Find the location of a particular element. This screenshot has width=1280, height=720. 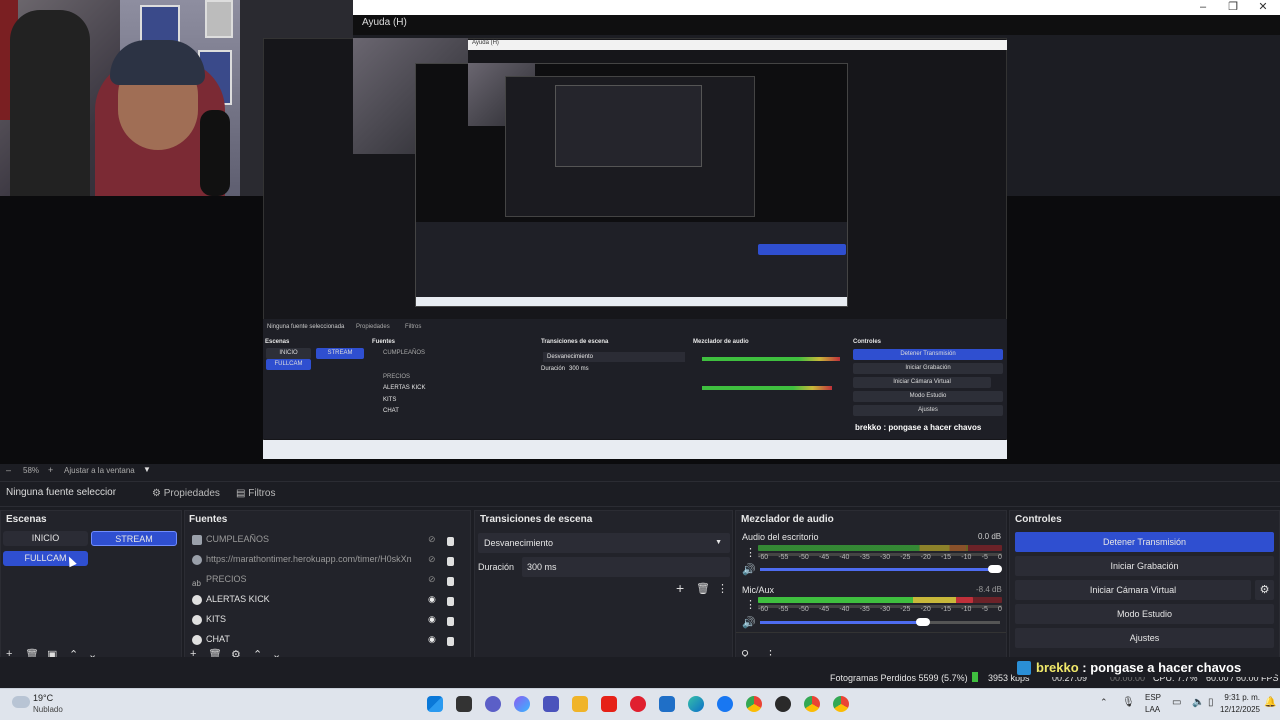

nested-stop-stream-btn: Detener Transmisión is located at coordinates (928, 354).